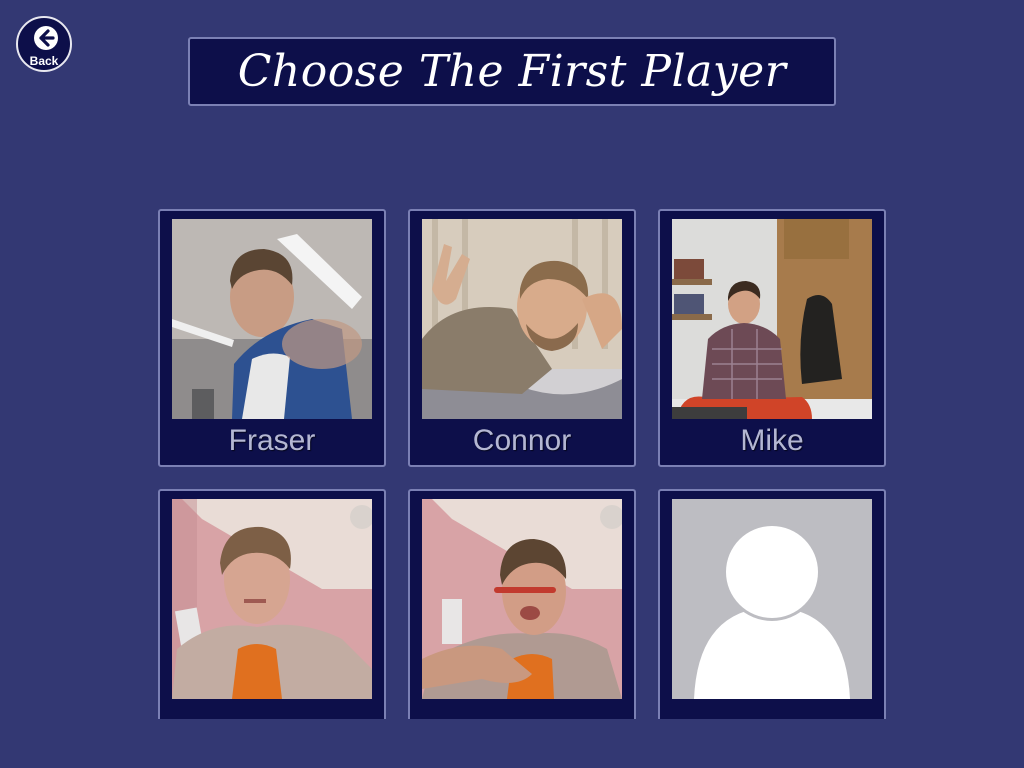  I want to click on default-avatar-icon, so click(772, 599).